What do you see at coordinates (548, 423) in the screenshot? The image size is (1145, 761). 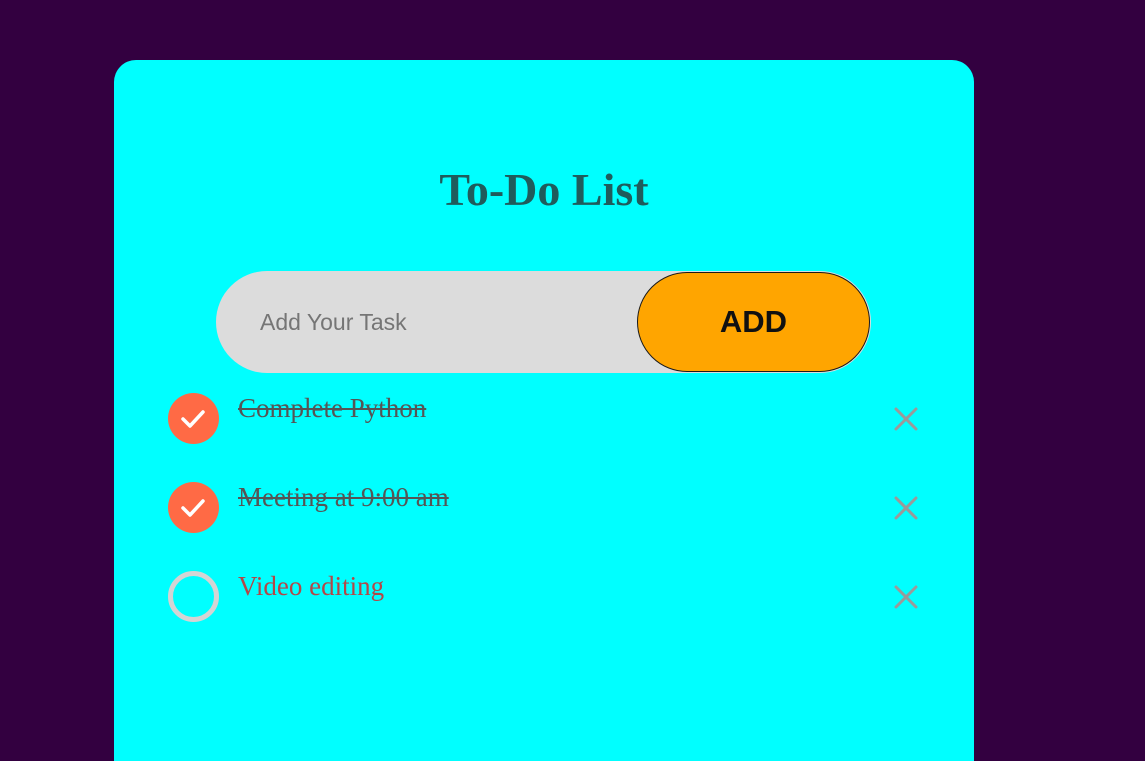 I see `task-item: Complete Python` at bounding box center [548, 423].